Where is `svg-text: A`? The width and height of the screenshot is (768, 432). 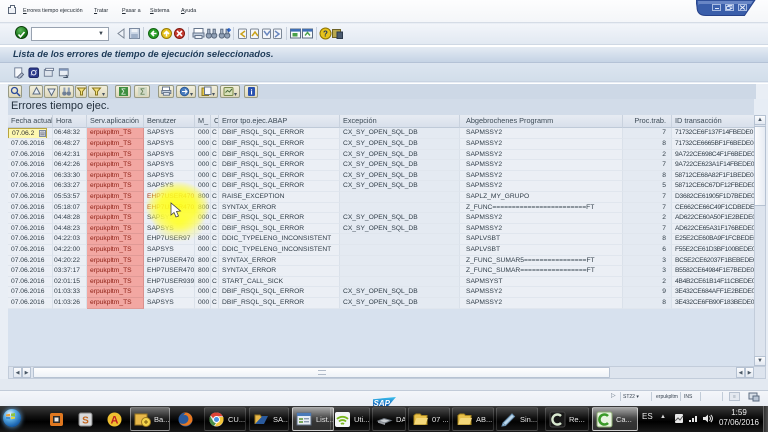
svg-text: A is located at coordinates (115, 421).